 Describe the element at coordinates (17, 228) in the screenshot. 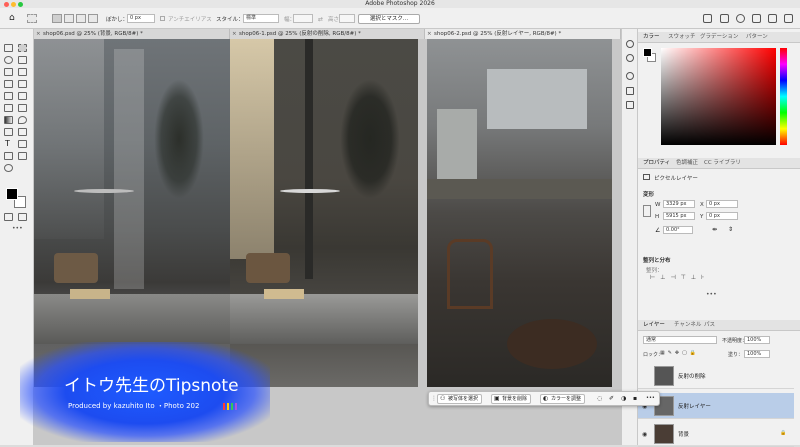

I see `more-tools-icon: •••` at that location.